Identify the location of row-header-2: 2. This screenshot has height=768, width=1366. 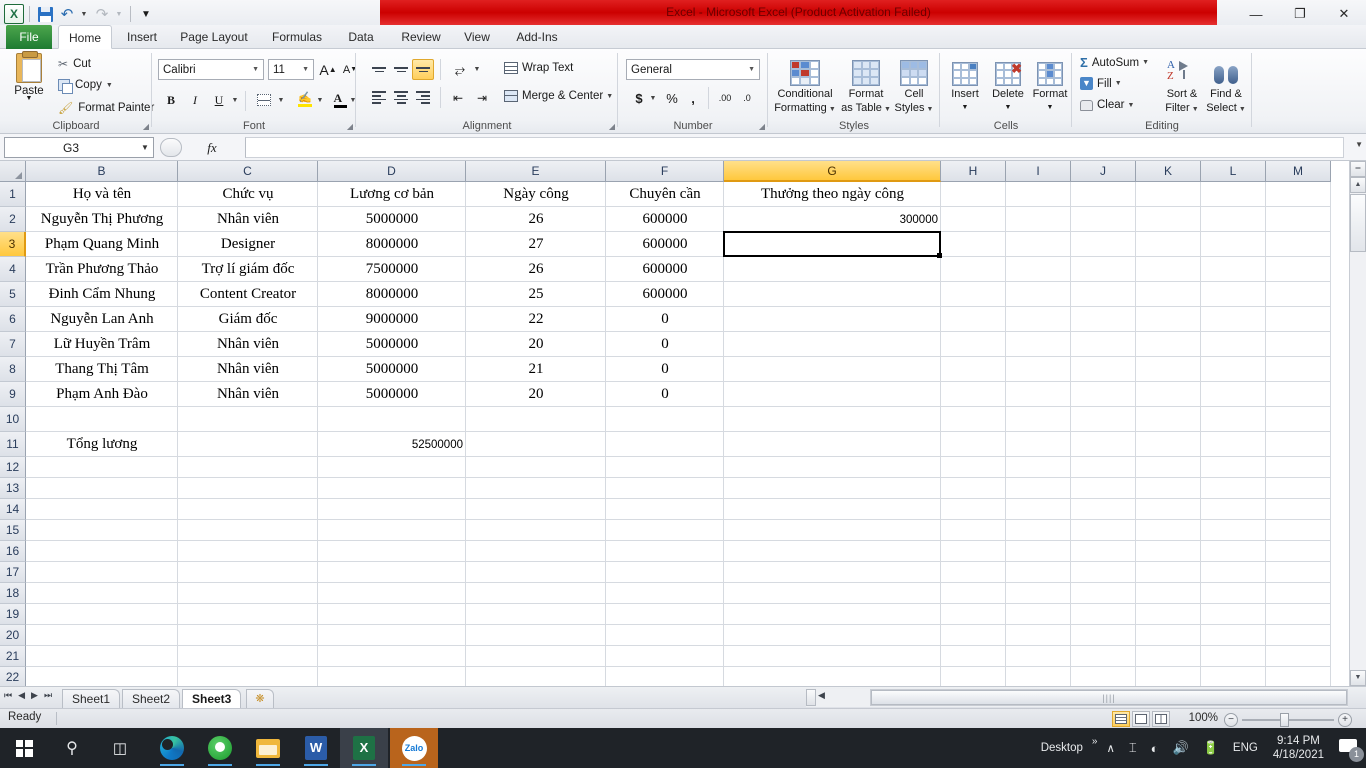
(13, 219).